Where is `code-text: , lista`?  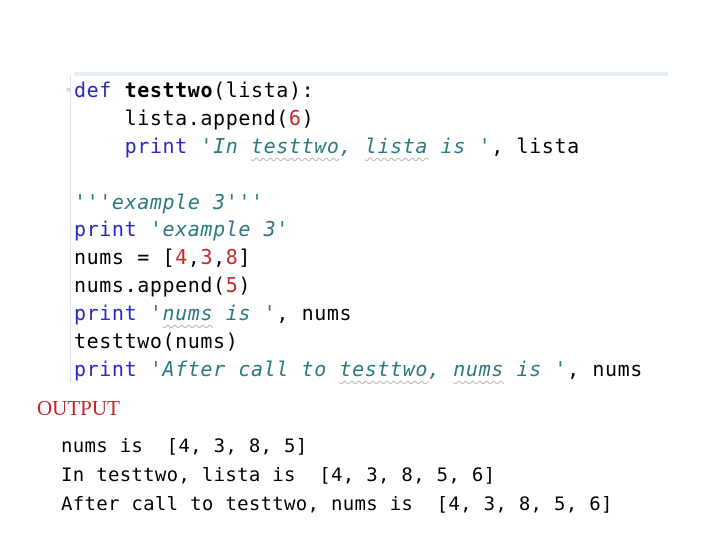 code-text: , lista is located at coordinates (535, 146).